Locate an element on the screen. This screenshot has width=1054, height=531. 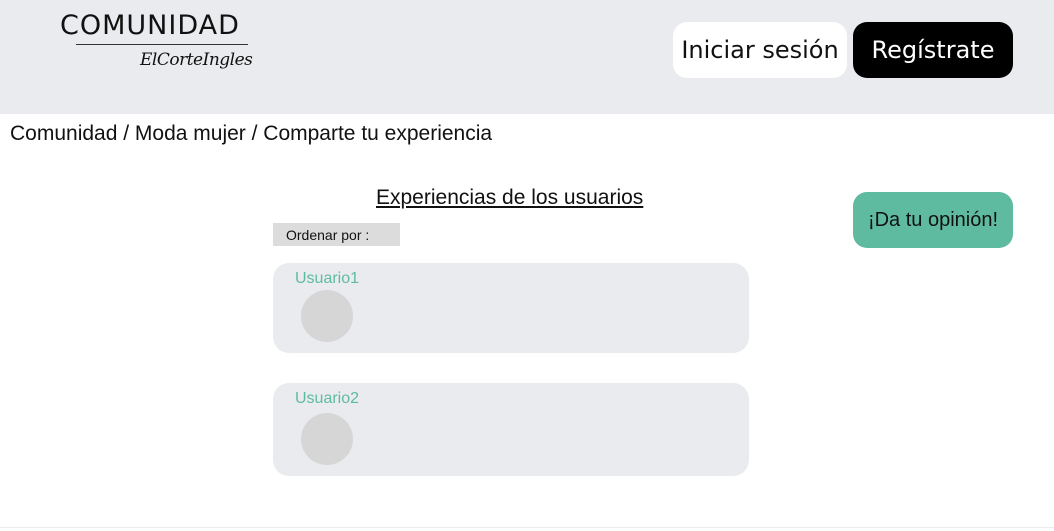
review-card: Usuario2 is located at coordinates (511, 429).